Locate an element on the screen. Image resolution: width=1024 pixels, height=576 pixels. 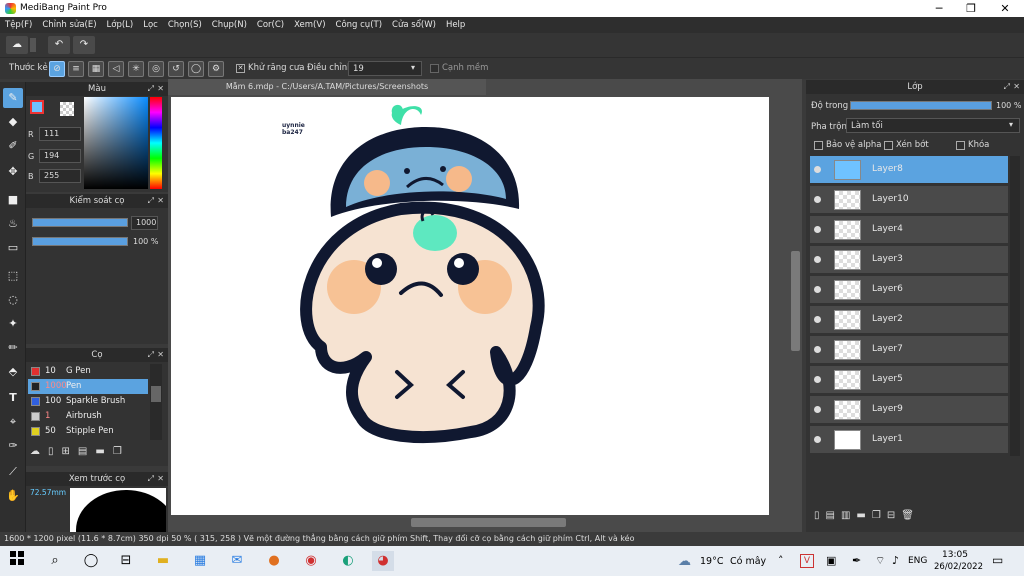
duplicate-layer-icon: ❐ is located at coordinates (879, 515).